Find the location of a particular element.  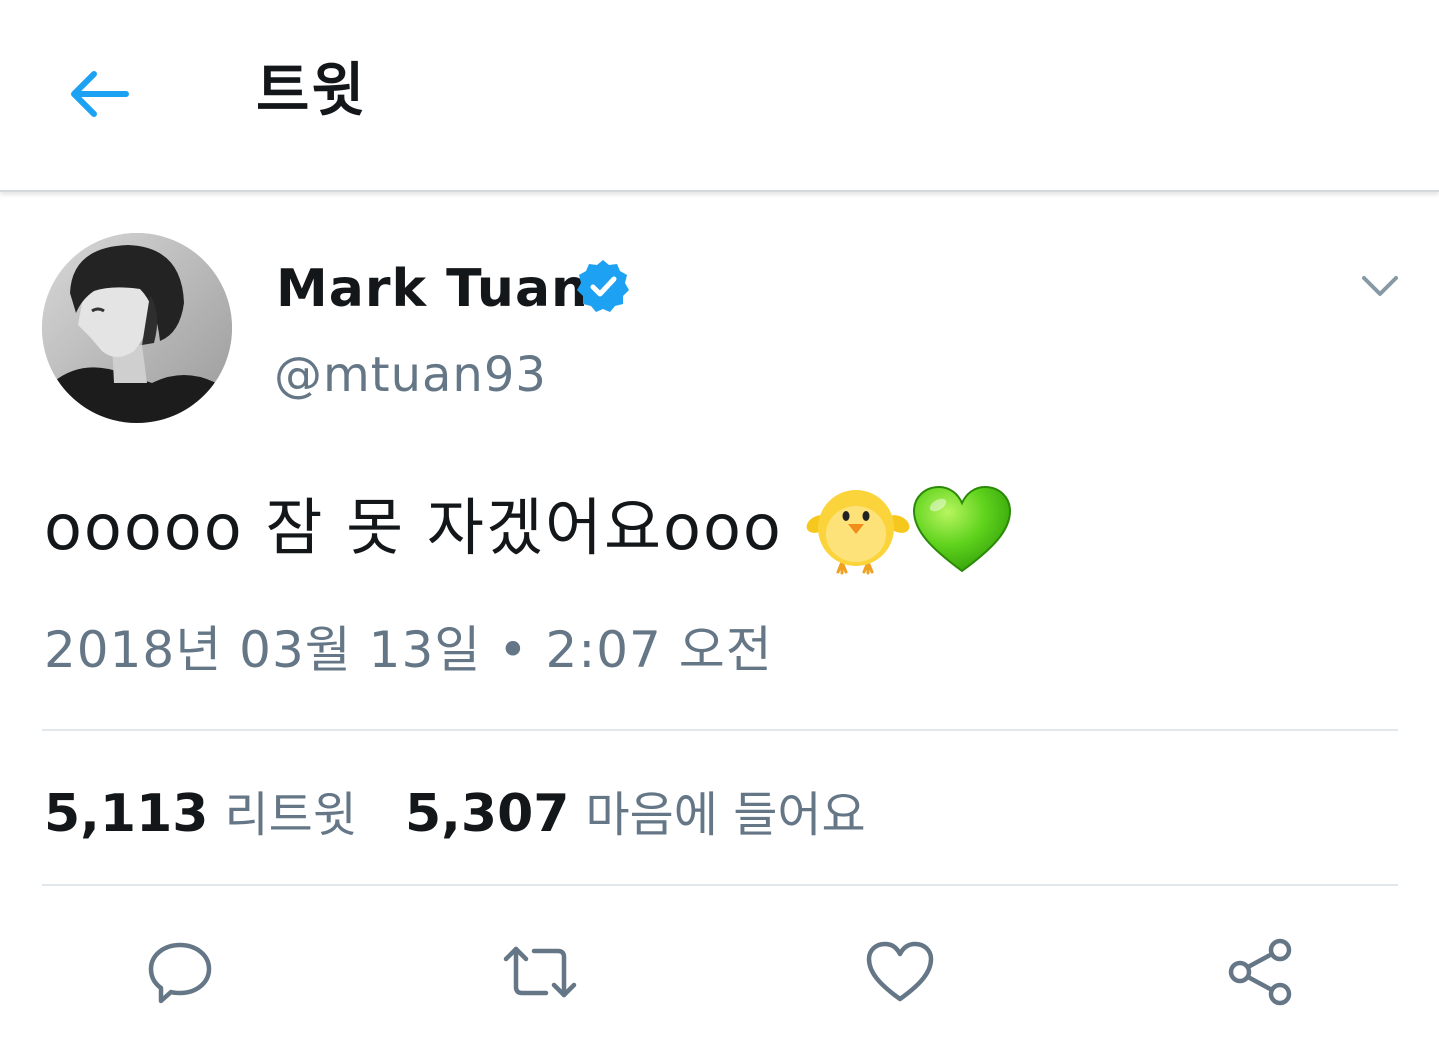

like-button is located at coordinates (900, 972).